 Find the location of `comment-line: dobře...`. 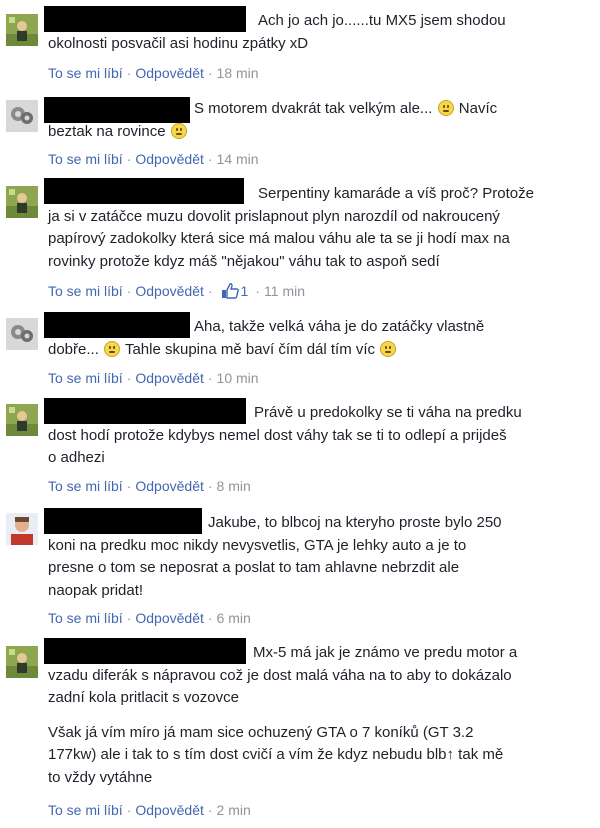

comment-line: dobře... is located at coordinates (73, 349).